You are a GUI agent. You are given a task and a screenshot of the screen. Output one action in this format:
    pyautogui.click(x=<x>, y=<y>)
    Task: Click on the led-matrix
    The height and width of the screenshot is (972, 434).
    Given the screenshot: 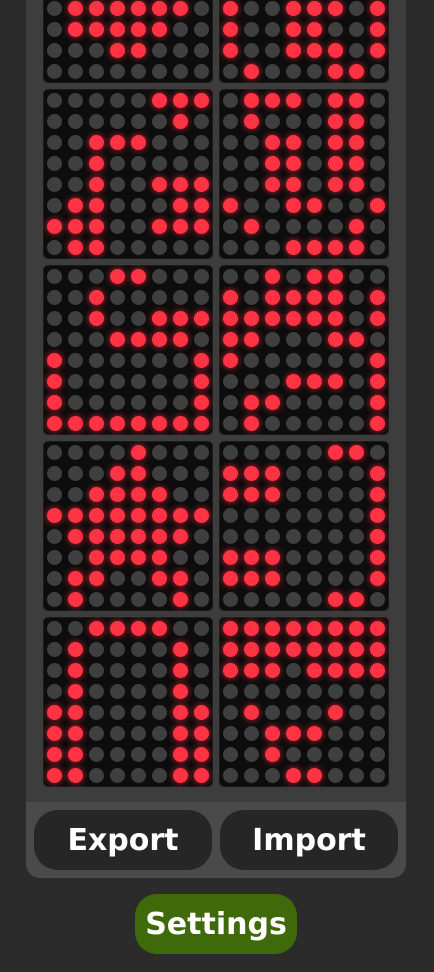 What is the action you would take?
    pyautogui.click(x=128, y=526)
    